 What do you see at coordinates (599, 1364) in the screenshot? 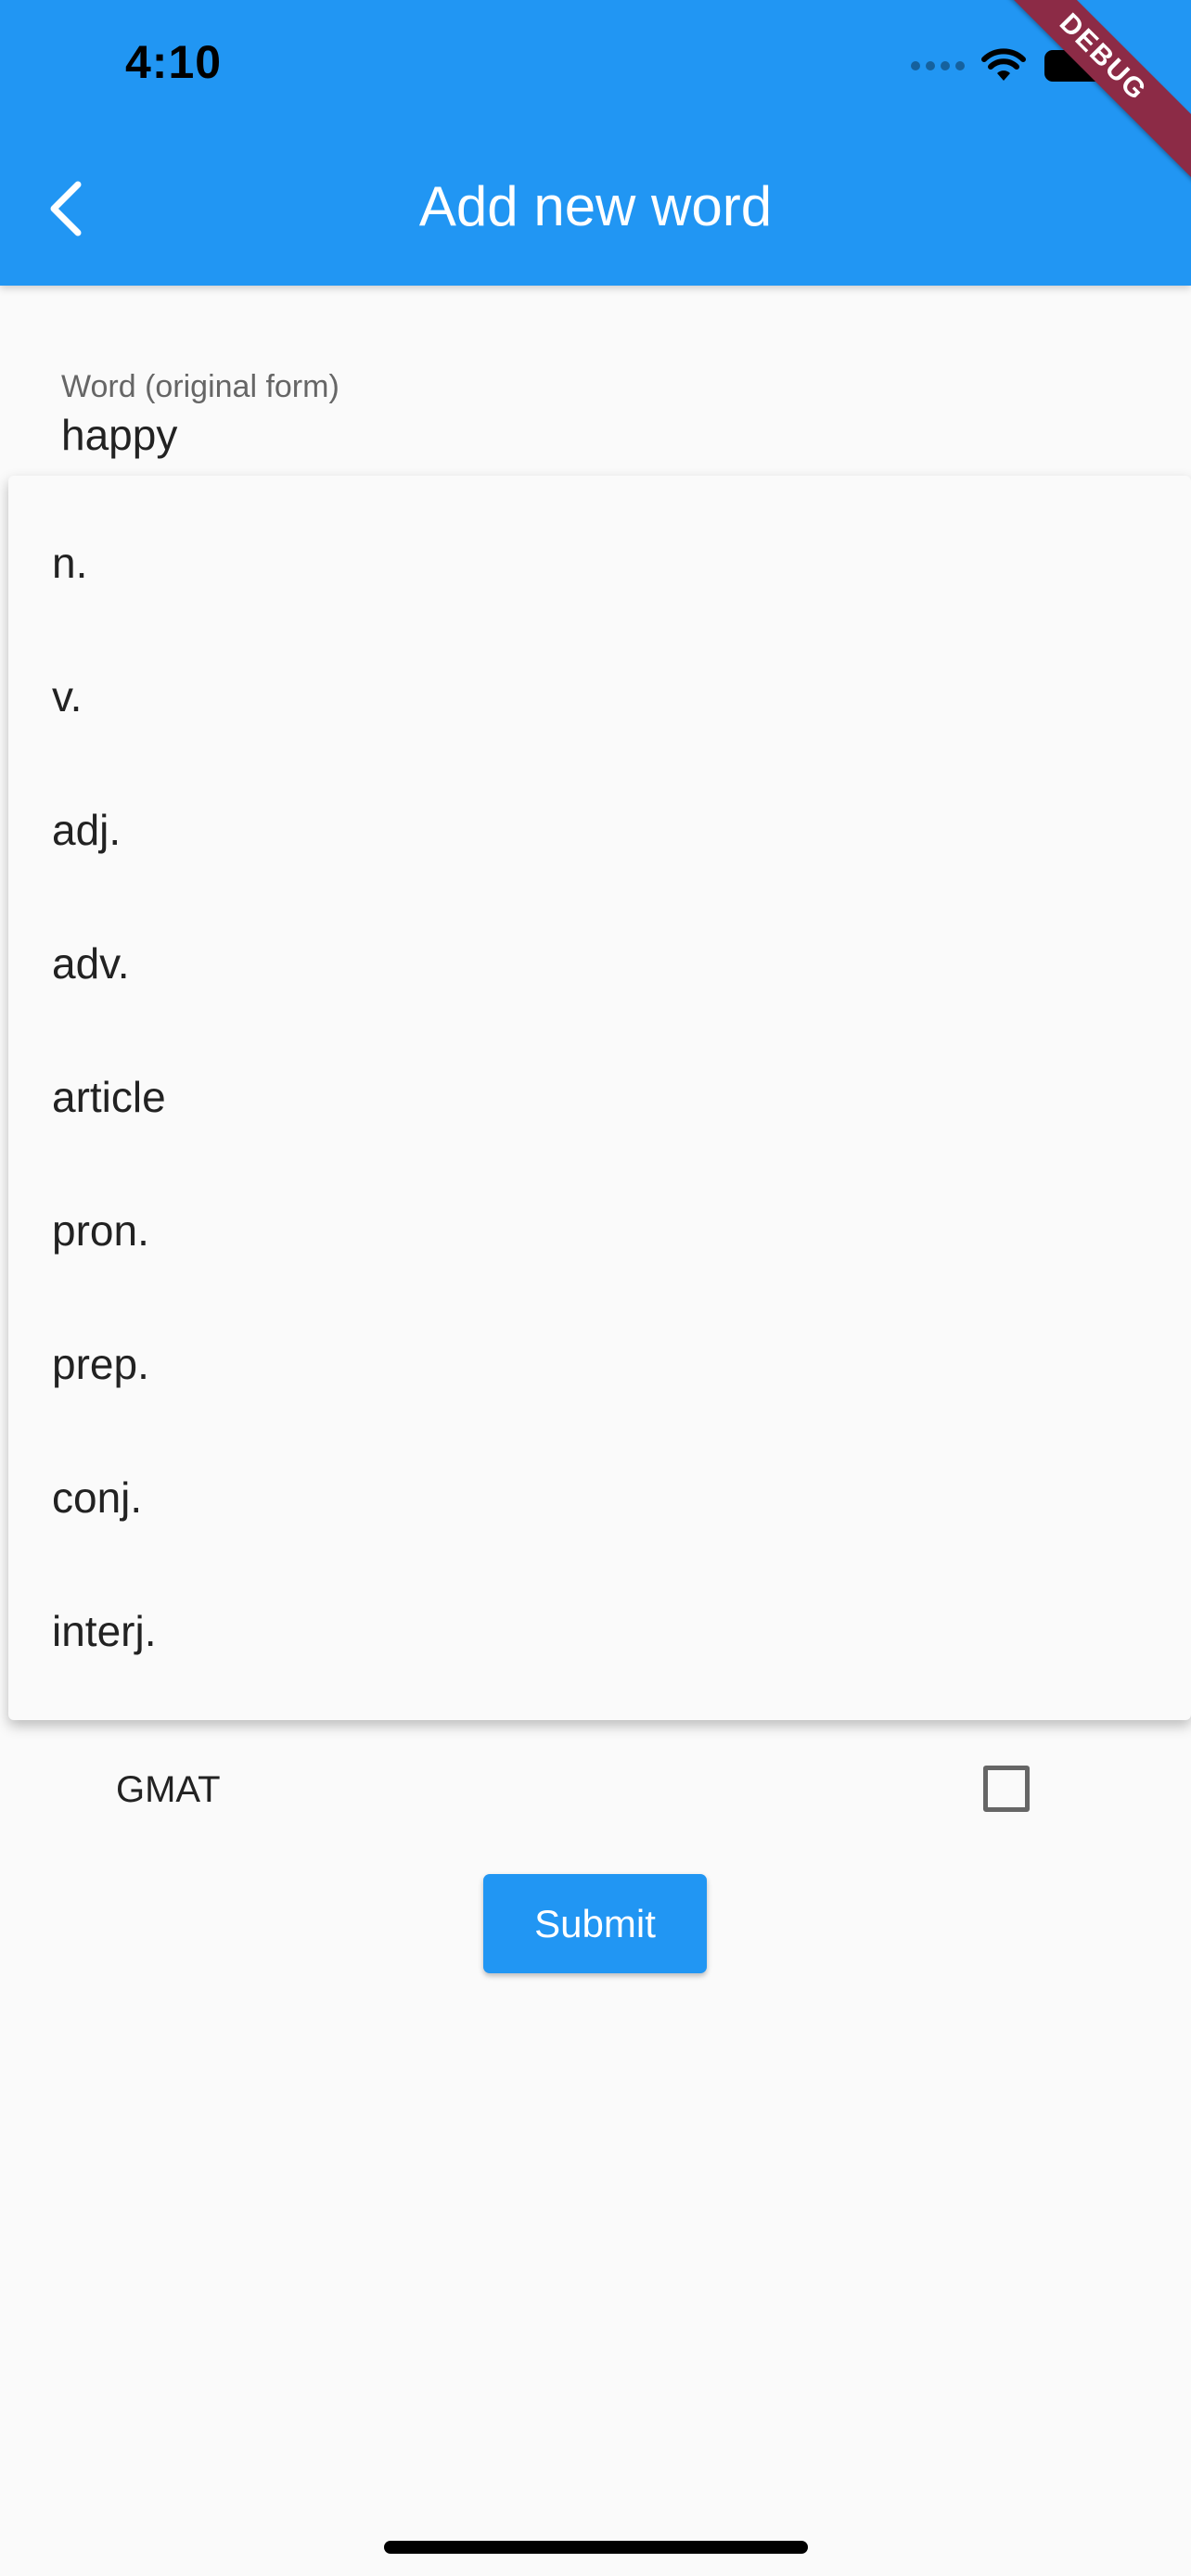
I see `dropdown-option-prep: prep.` at bounding box center [599, 1364].